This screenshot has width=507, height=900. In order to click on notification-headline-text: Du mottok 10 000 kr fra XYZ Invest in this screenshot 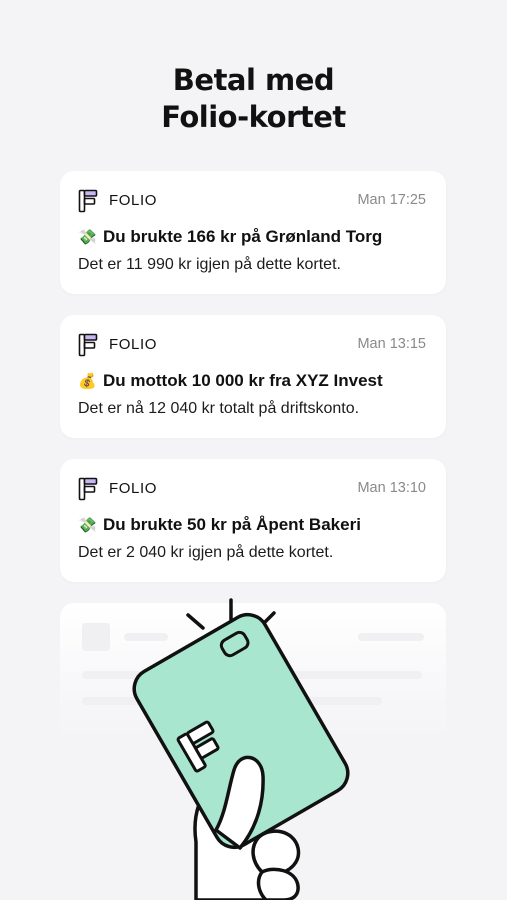, I will do `click(243, 380)`.